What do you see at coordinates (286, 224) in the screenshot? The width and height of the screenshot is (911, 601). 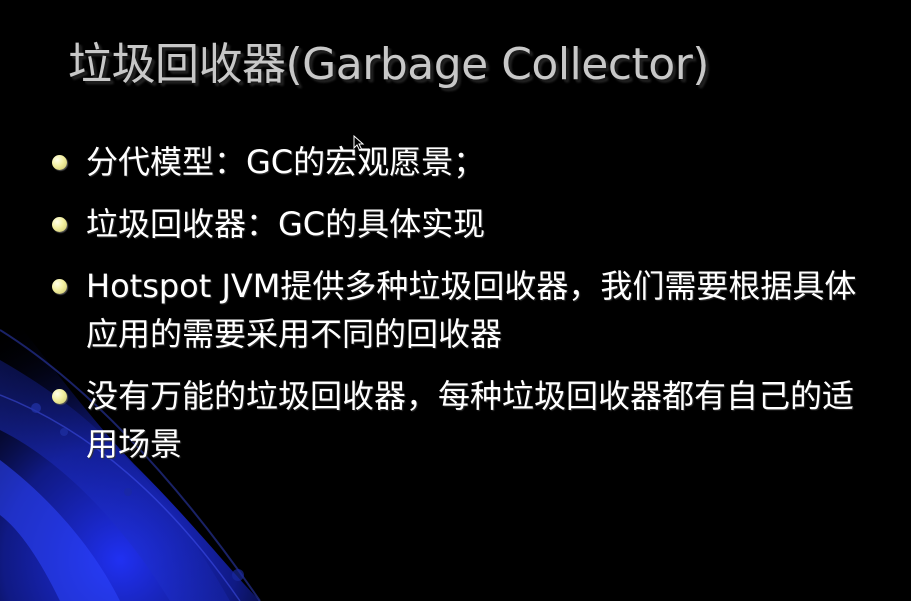 I see `bullet-text: 垃圾回收器：GC的具体实现` at bounding box center [286, 224].